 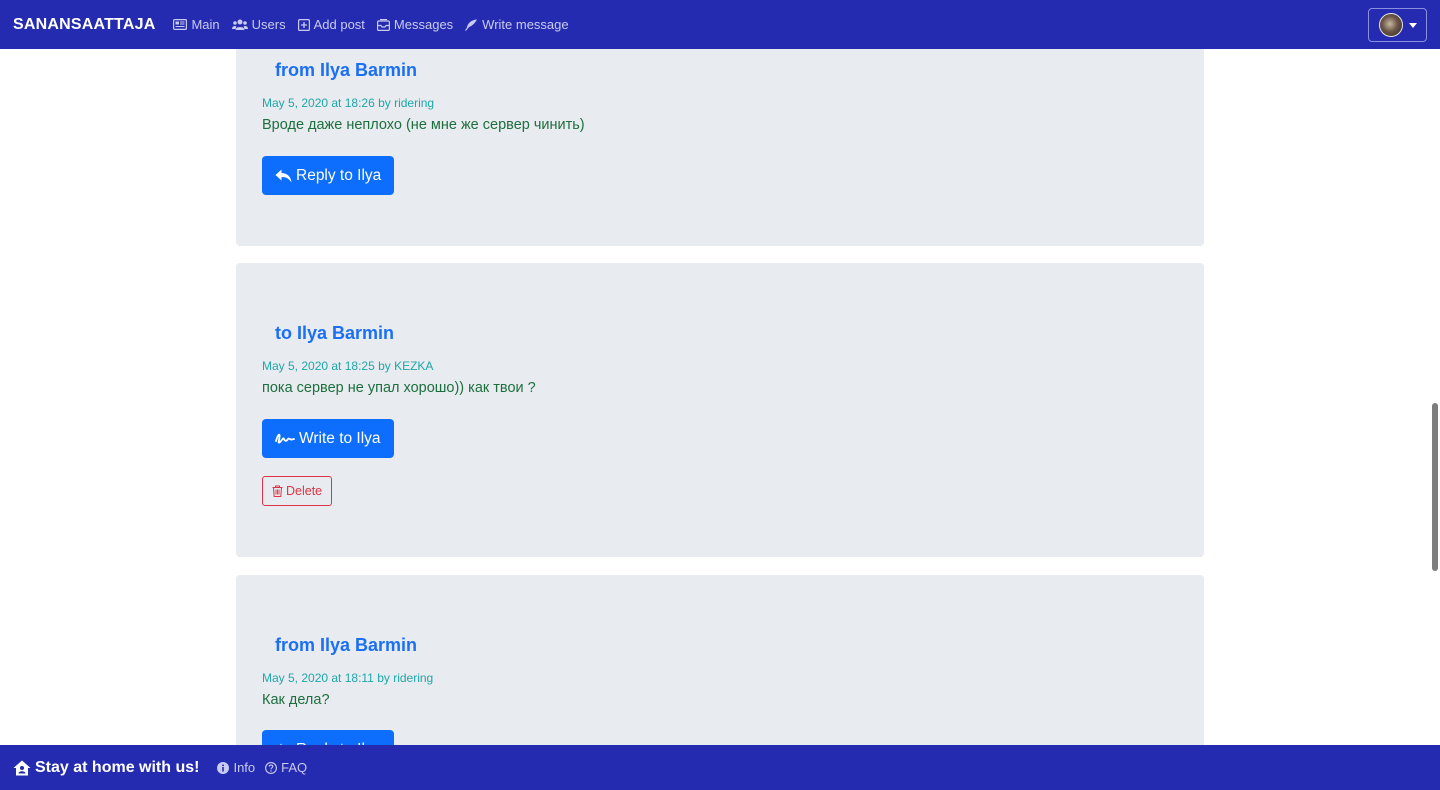 I want to click on reply-button-label: Reply to Ilya, so click(x=339, y=175).